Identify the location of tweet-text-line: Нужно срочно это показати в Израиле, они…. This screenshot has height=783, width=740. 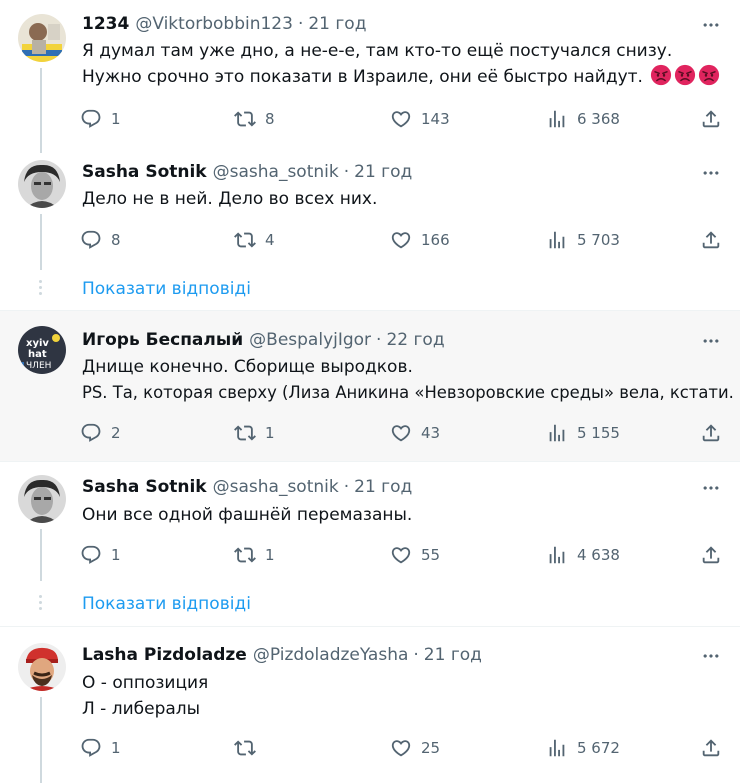
(401, 77).